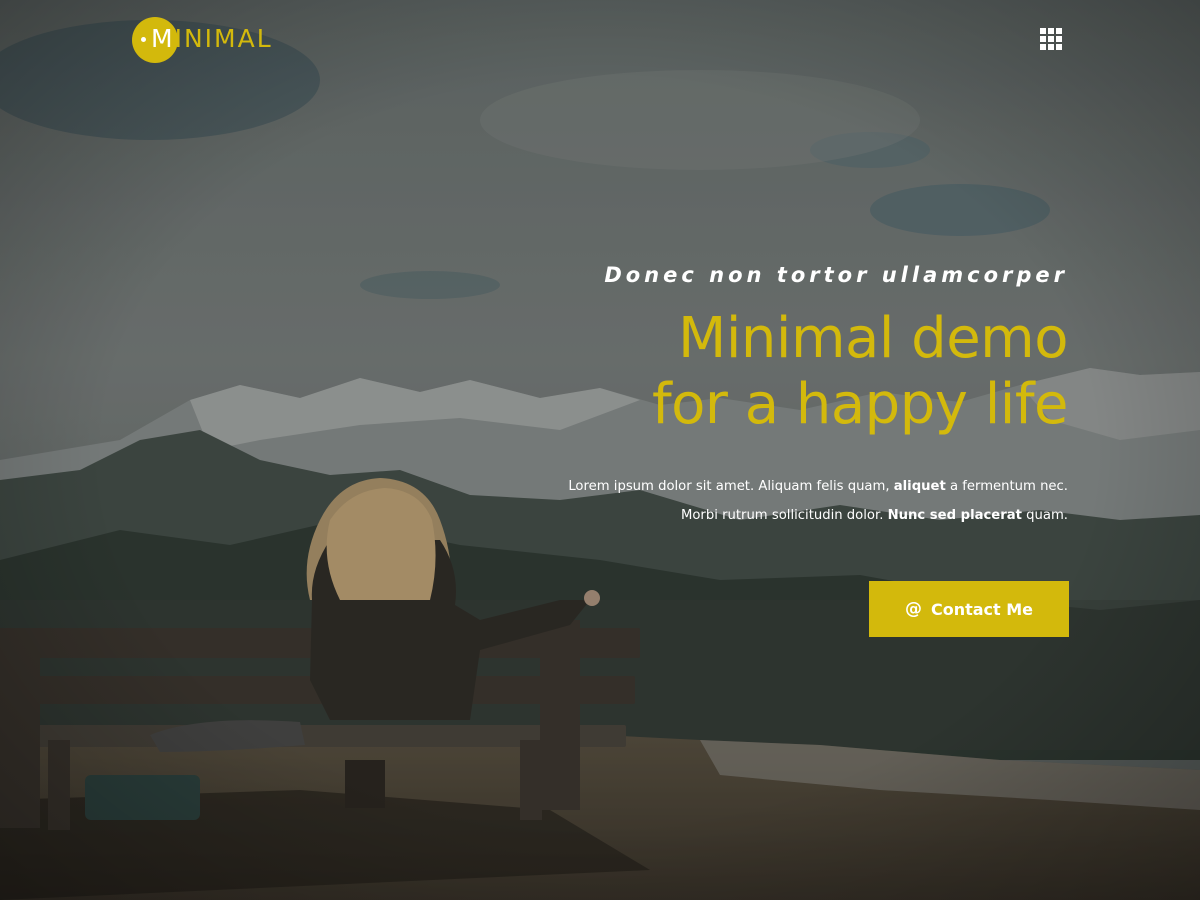  I want to click on desc-line-2-part-c: quam., so click(1044, 515).